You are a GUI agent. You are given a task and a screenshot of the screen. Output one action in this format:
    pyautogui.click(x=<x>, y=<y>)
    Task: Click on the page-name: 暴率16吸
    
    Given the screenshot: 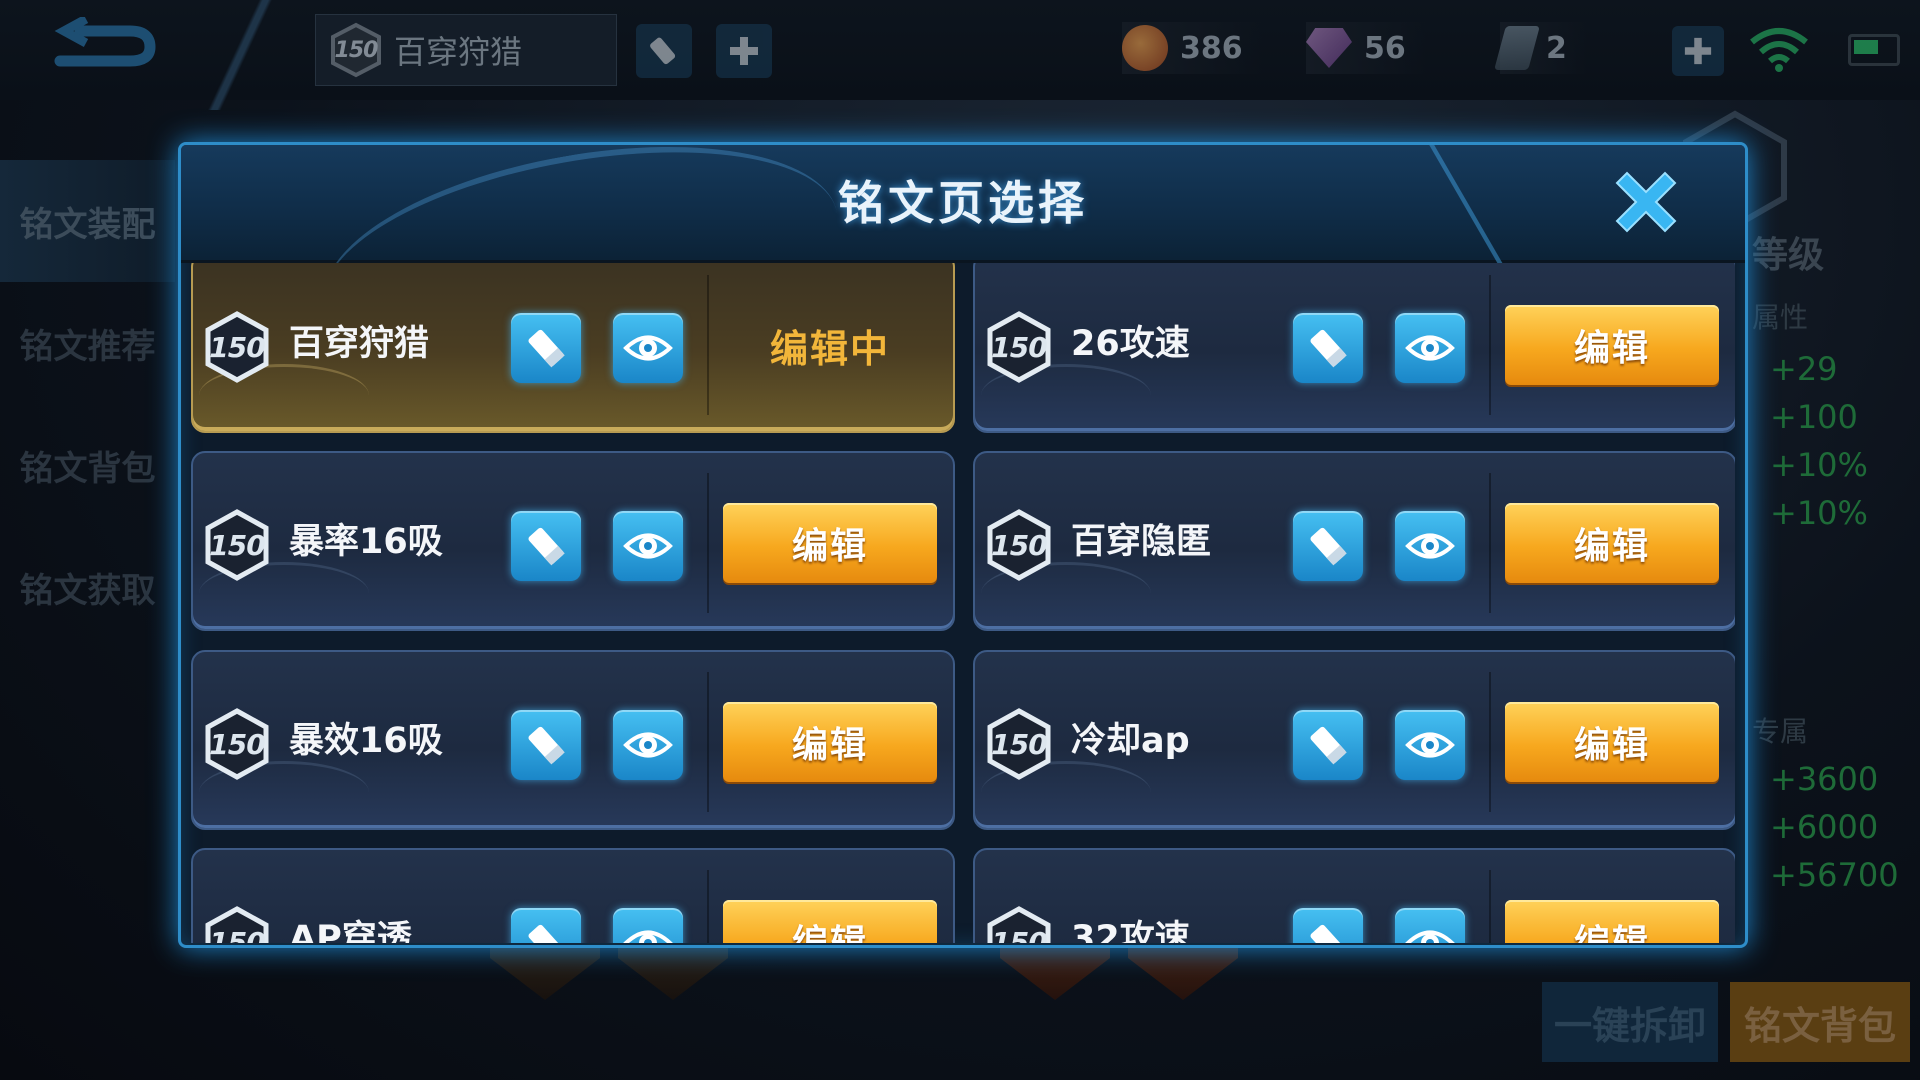 What is the action you would take?
    pyautogui.click(x=366, y=542)
    